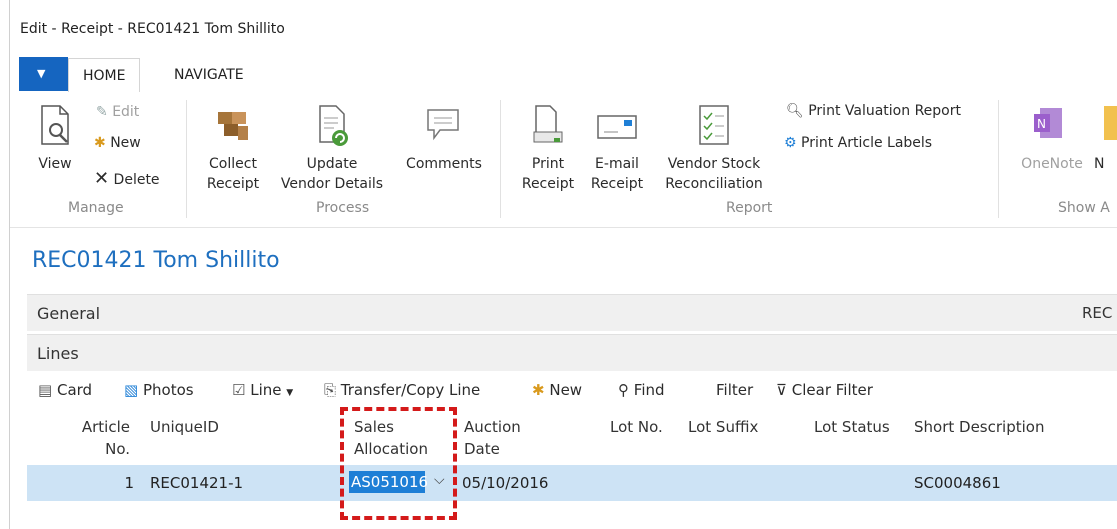 This screenshot has width=1117, height=529. Describe the element at coordinates (333, 125) in the screenshot. I see `refresh-document-icon` at that location.